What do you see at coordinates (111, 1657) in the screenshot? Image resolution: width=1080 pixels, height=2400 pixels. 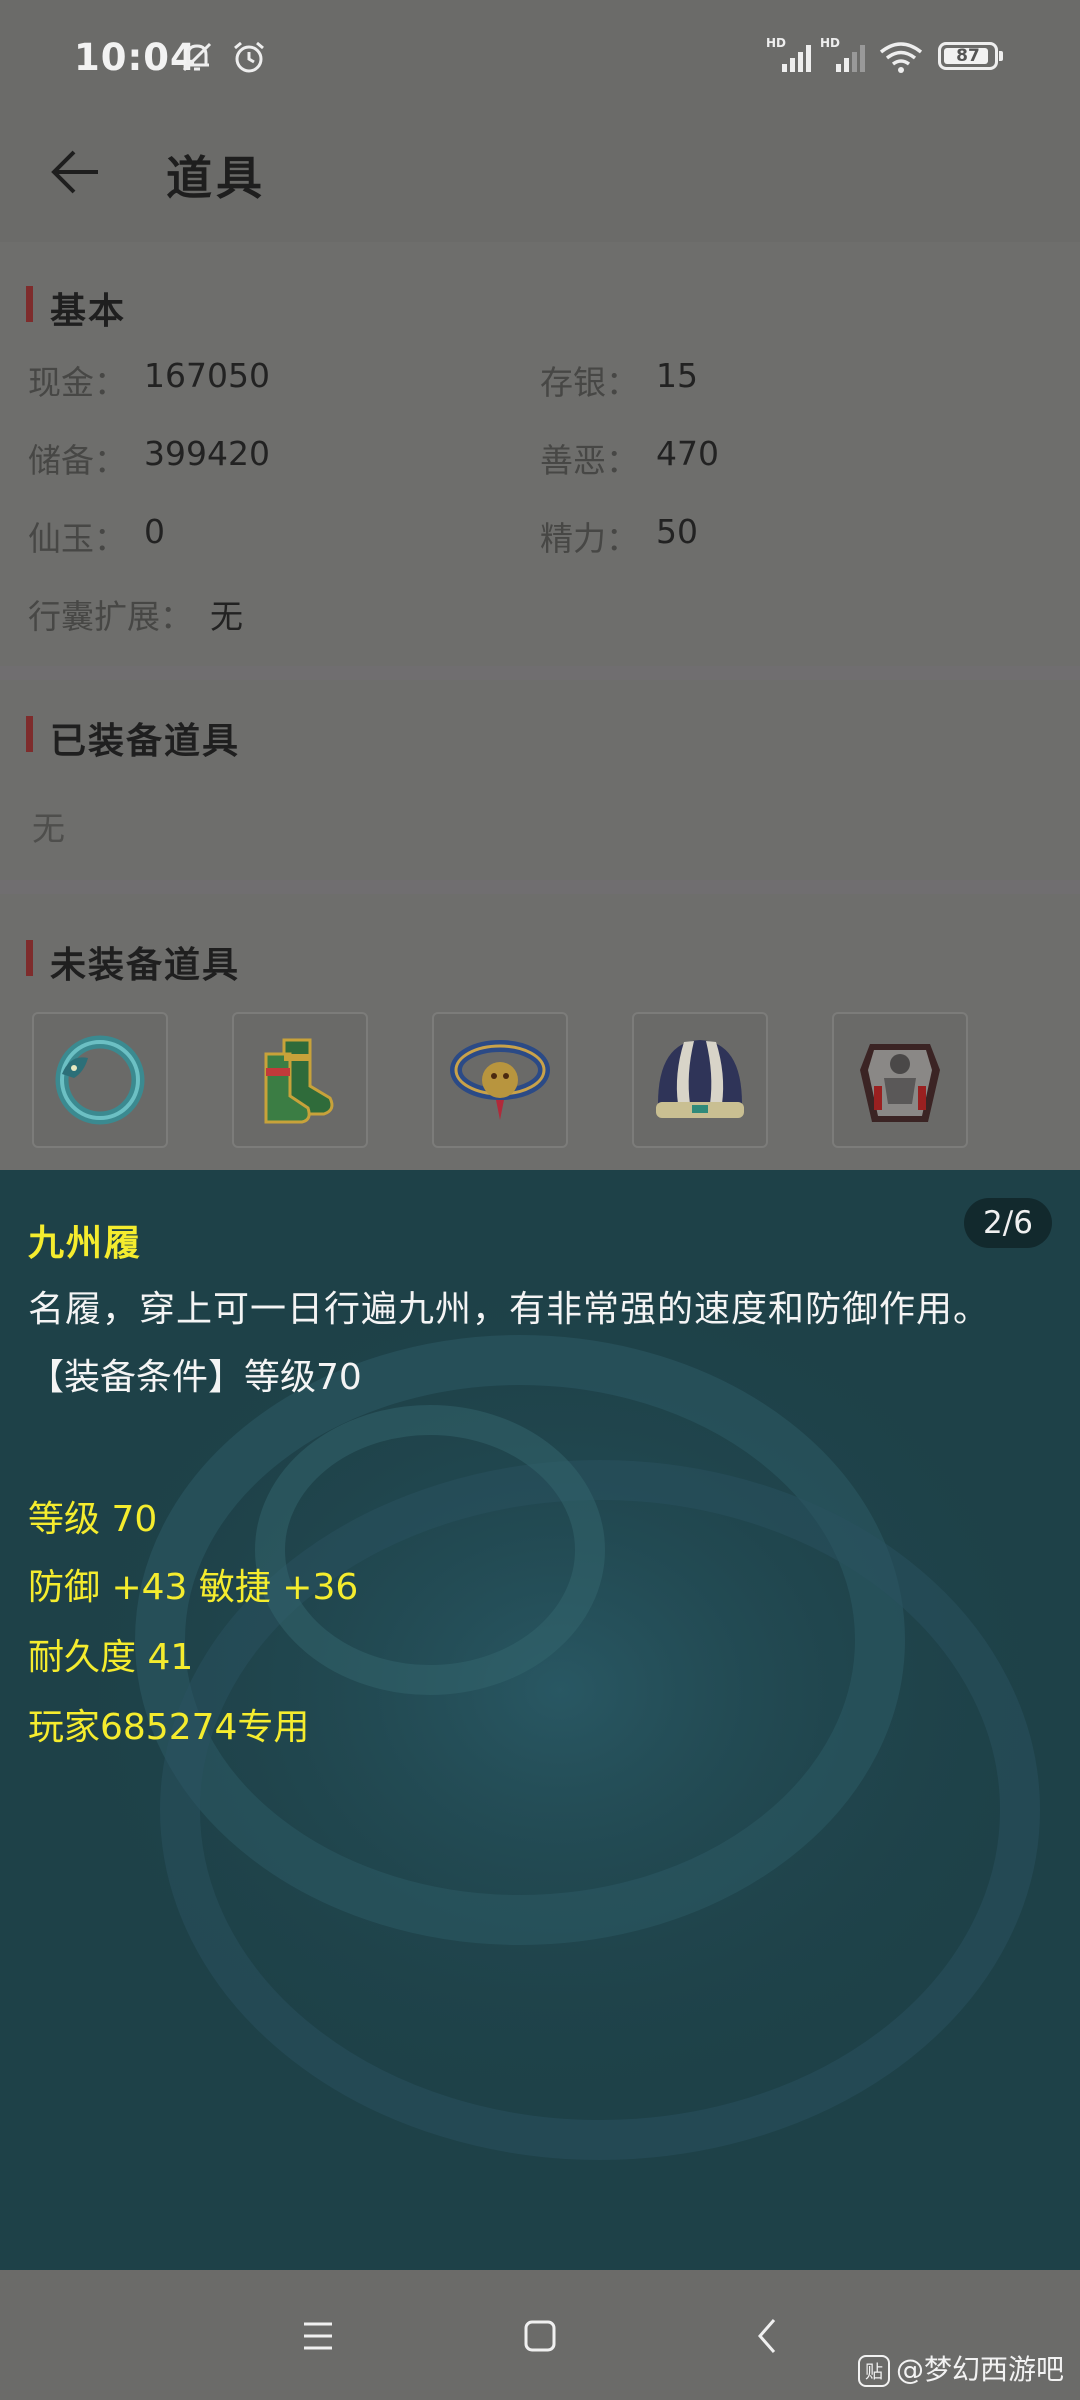 I see `item-stat-durability: 耐久度 41` at bounding box center [111, 1657].